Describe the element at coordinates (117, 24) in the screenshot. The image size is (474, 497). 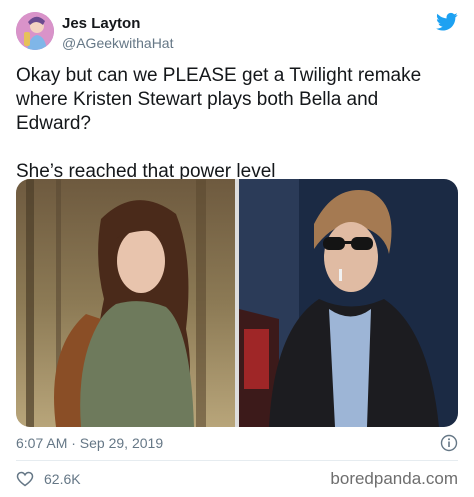
I see `author-name: Jes Layton` at that location.